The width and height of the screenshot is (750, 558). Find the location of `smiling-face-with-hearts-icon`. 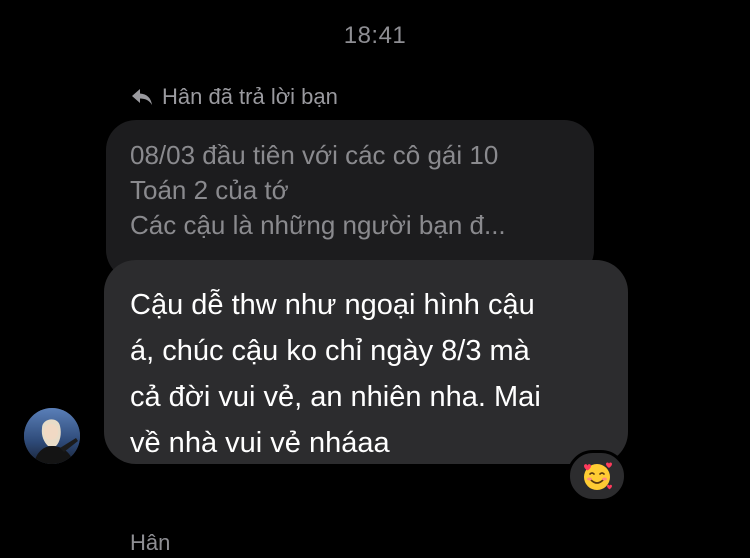

smiling-face-with-hearts-icon is located at coordinates (597, 476).